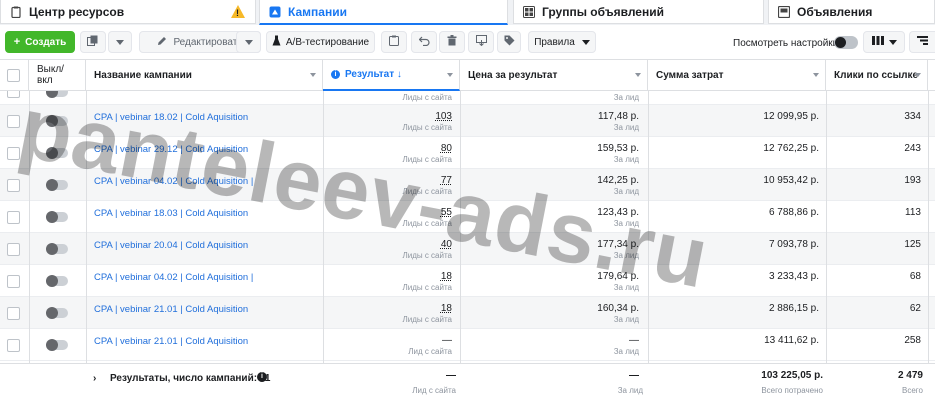 The height and width of the screenshot is (402, 935). Describe the element at coordinates (851, 12) in the screenshot. I see `tab-ads: Объявления` at that location.